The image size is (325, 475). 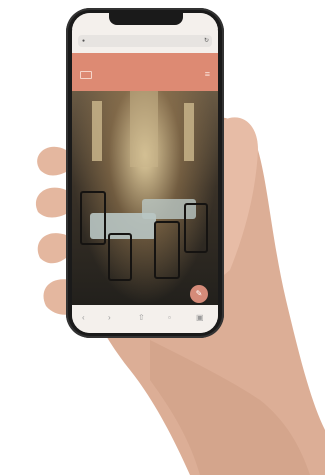 What do you see at coordinates (207, 74) in the screenshot?
I see `menu-icon: ≡` at bounding box center [207, 74].